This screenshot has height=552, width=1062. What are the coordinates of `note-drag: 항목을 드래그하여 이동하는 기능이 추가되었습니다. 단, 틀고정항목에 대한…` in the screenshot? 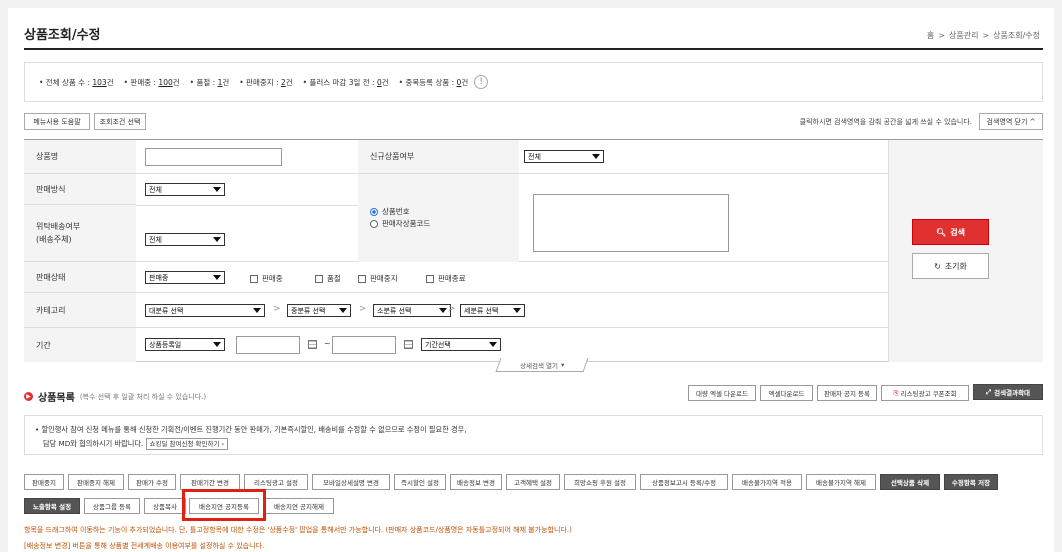 It's located at (298, 530).